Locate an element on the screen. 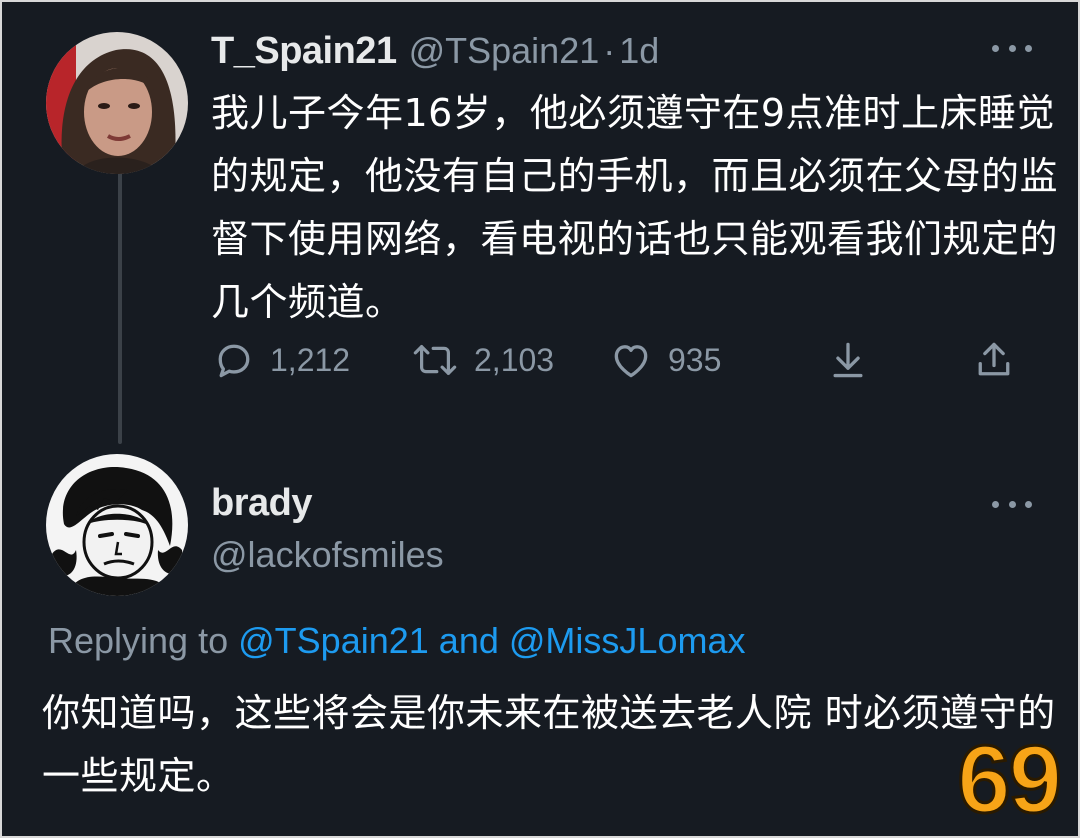 The height and width of the screenshot is (838, 1080). mention-tspain21: @TSpain21 is located at coordinates (333, 640).